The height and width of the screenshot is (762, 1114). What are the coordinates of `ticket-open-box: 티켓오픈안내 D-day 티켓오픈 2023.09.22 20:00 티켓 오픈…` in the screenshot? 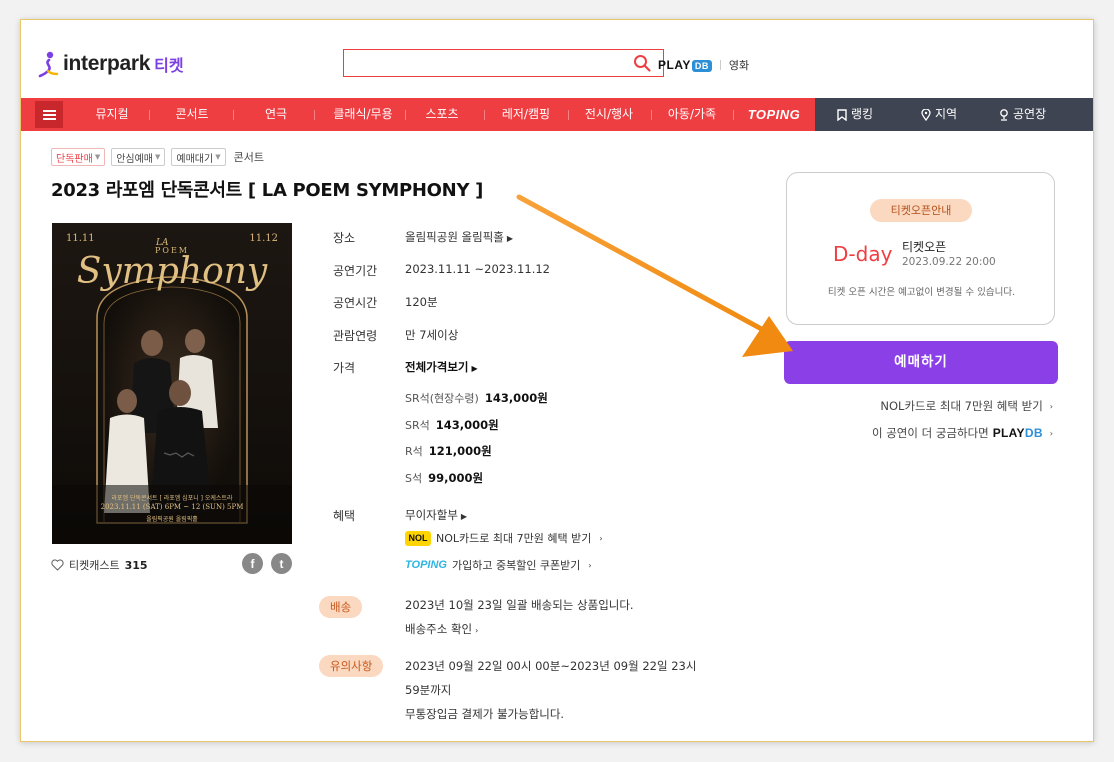 It's located at (920, 248).